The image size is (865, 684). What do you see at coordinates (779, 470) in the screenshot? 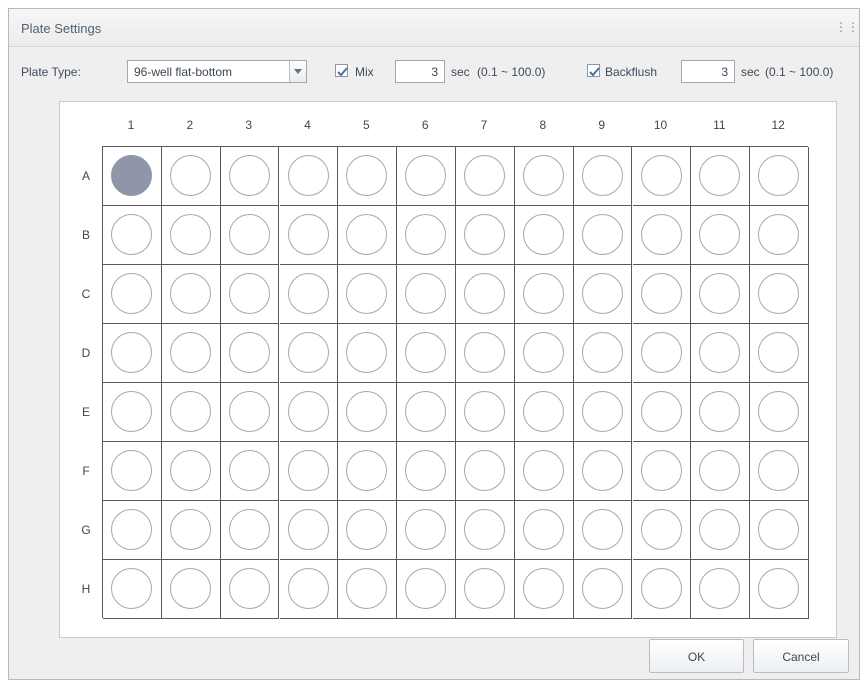
I see `well-f12` at bounding box center [779, 470].